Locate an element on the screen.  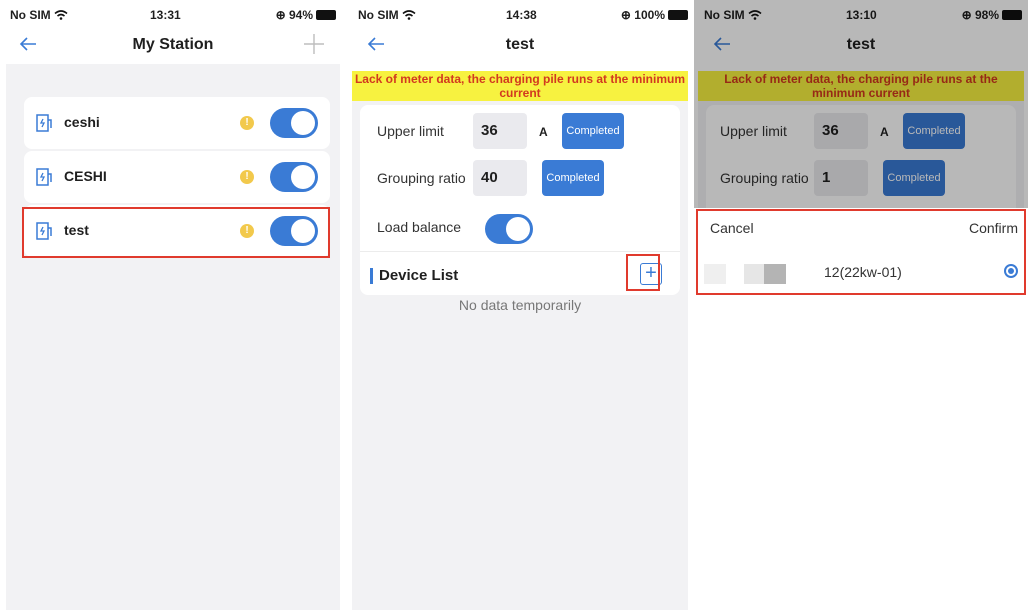
nav-bar: My Station is located at coordinates (173, 47).